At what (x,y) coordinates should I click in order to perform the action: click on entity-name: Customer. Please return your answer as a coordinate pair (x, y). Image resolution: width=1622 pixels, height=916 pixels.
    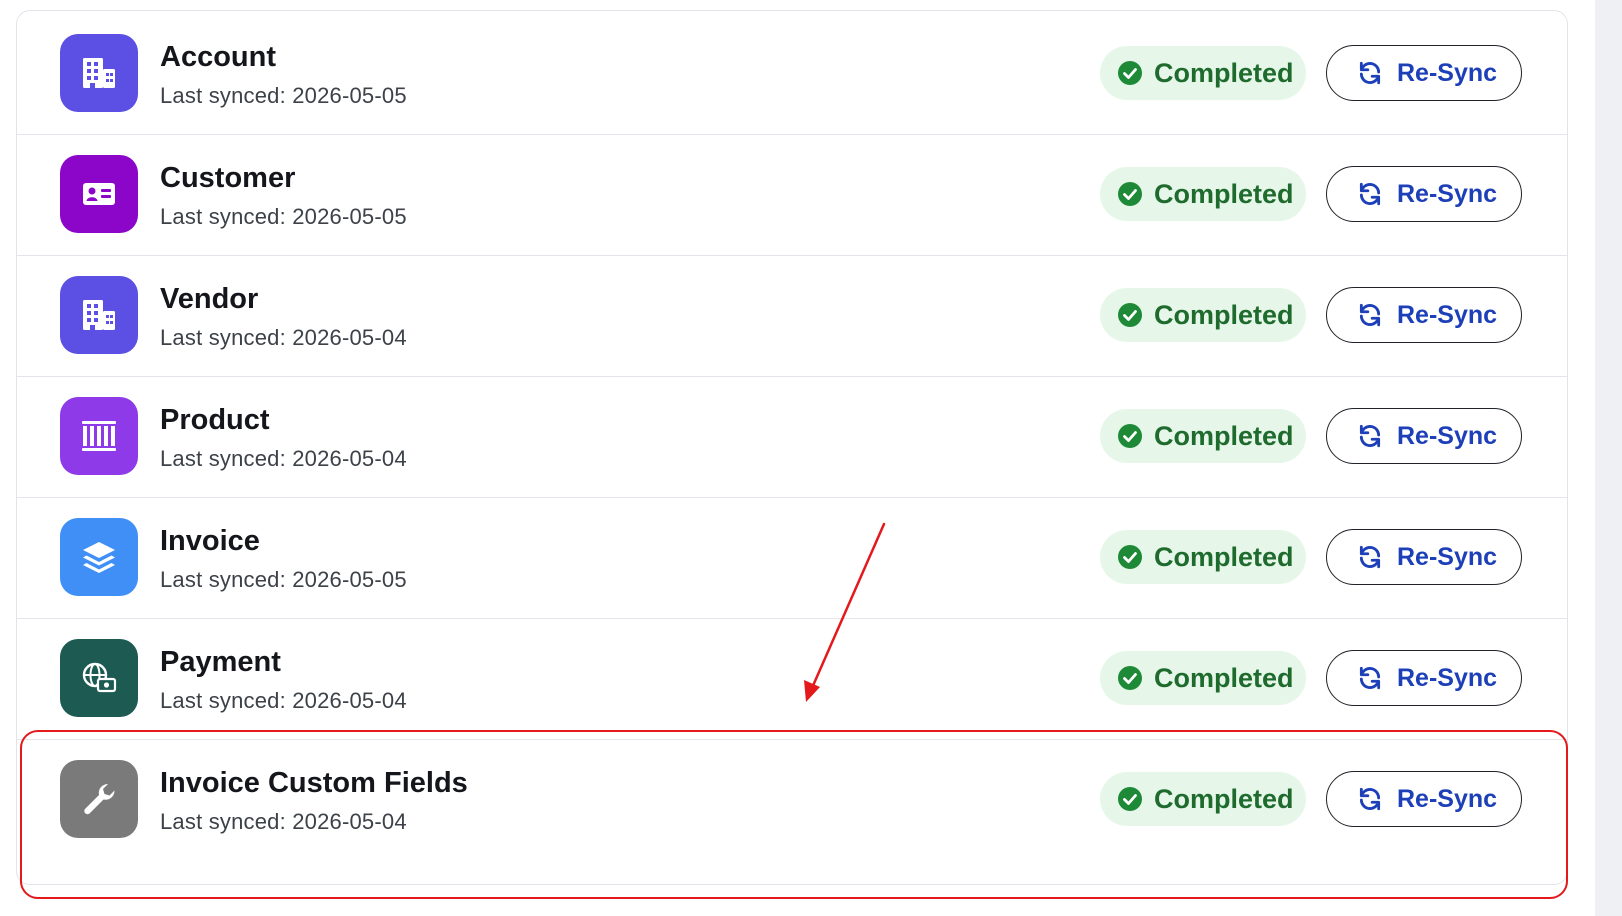
    Looking at the image, I should click on (228, 178).